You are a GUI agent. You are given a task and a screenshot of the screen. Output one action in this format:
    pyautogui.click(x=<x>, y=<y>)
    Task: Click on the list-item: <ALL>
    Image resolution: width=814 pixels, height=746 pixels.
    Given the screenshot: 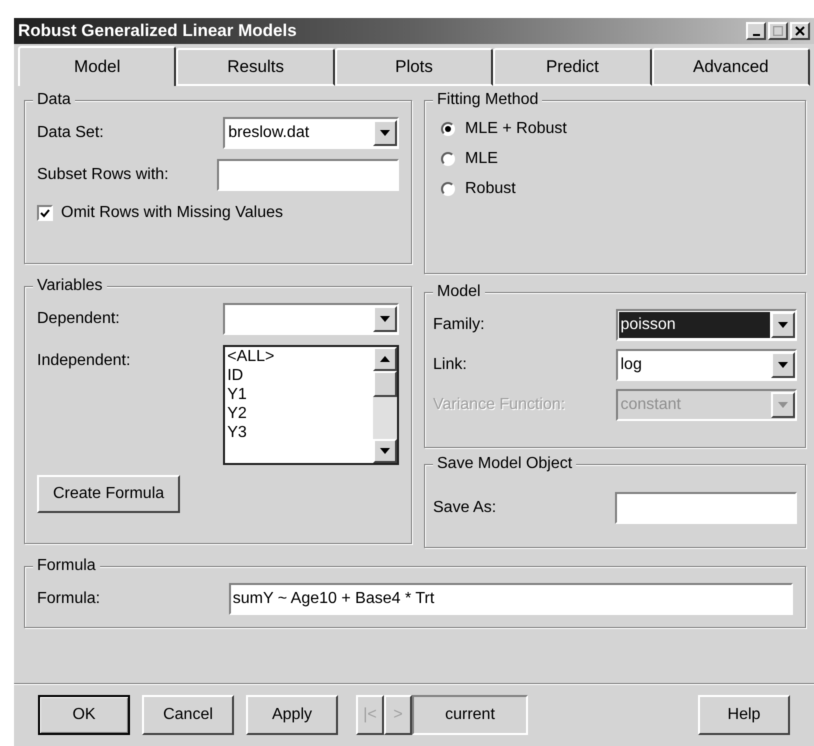 What is the action you would take?
    pyautogui.click(x=299, y=356)
    